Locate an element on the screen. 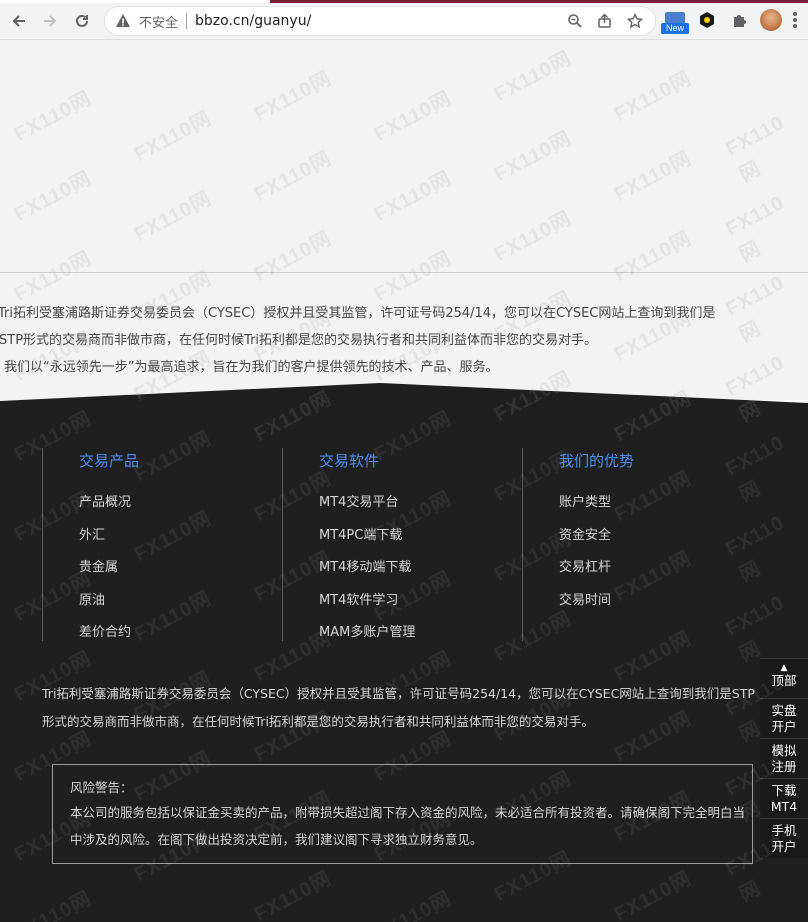  footer-link: 差价合约 is located at coordinates (180, 637).